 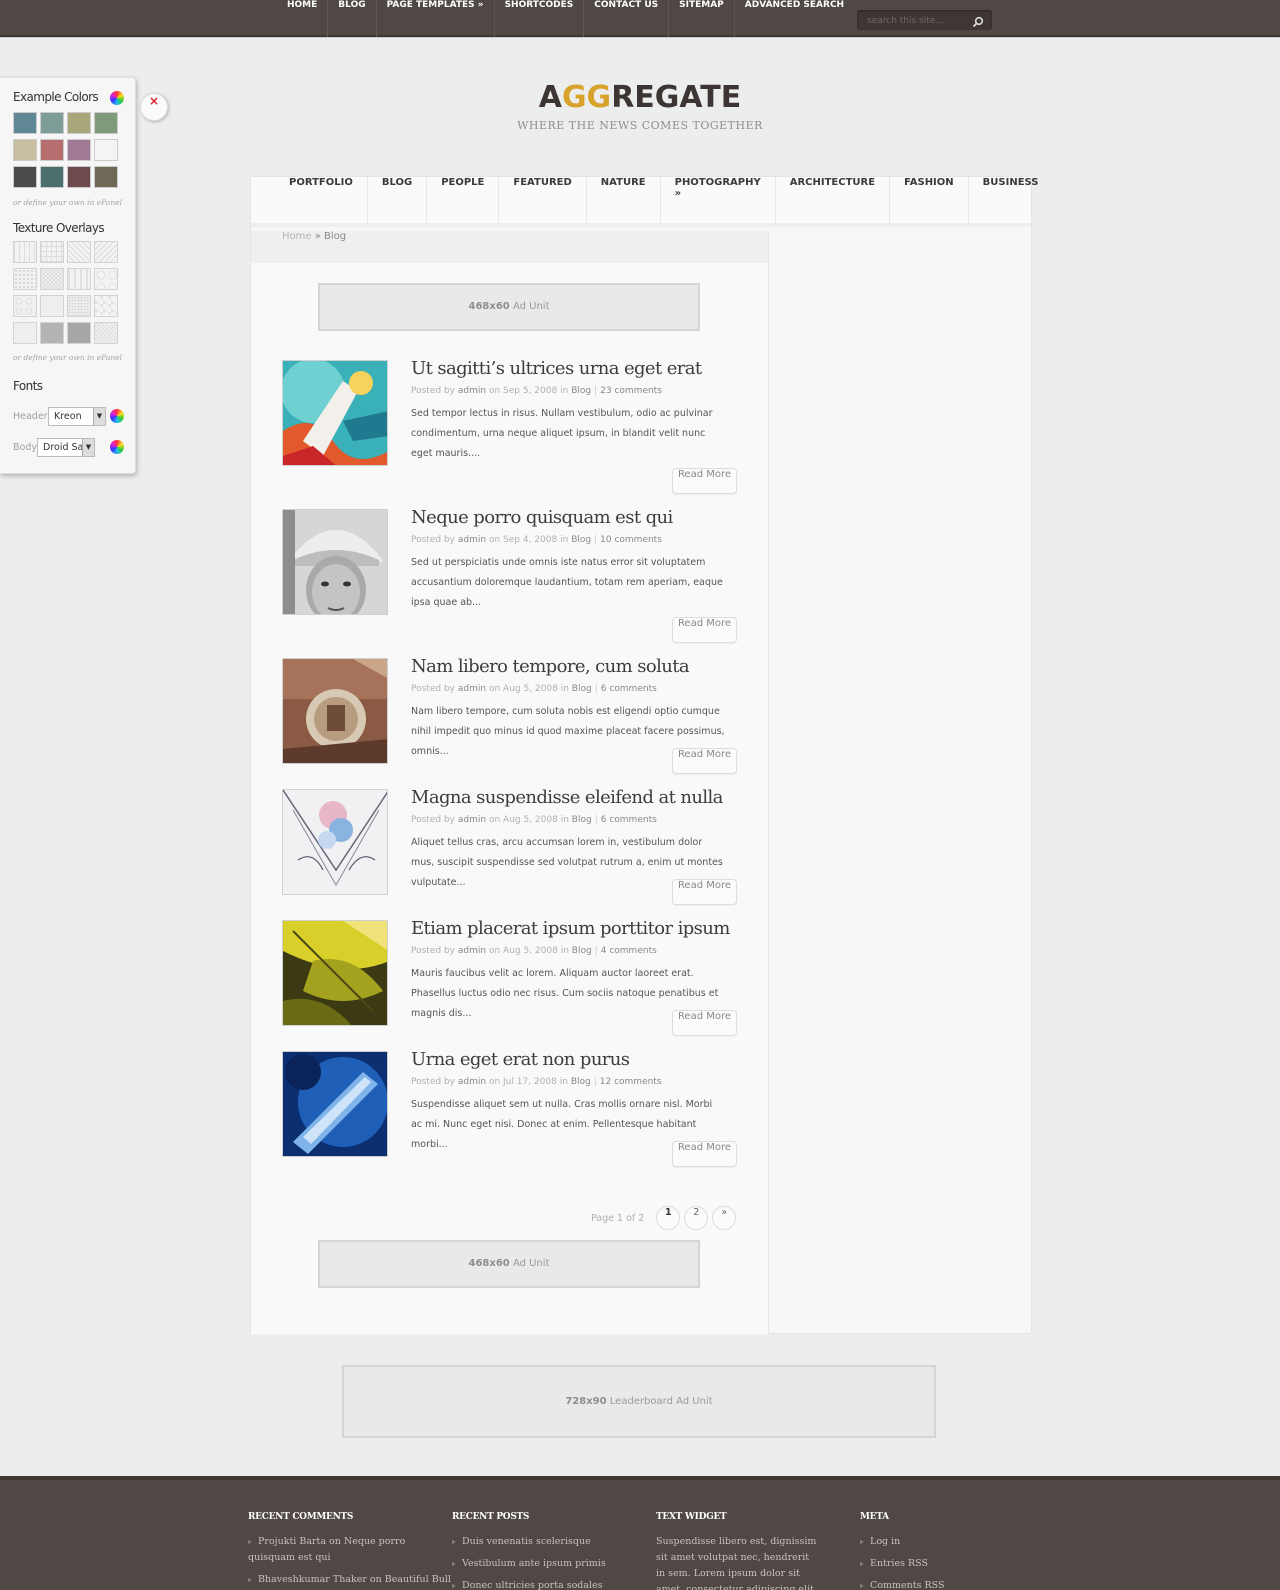 I want to click on footer-comments-rss-link: ▸ Comments RSS, so click(x=902, y=1584).